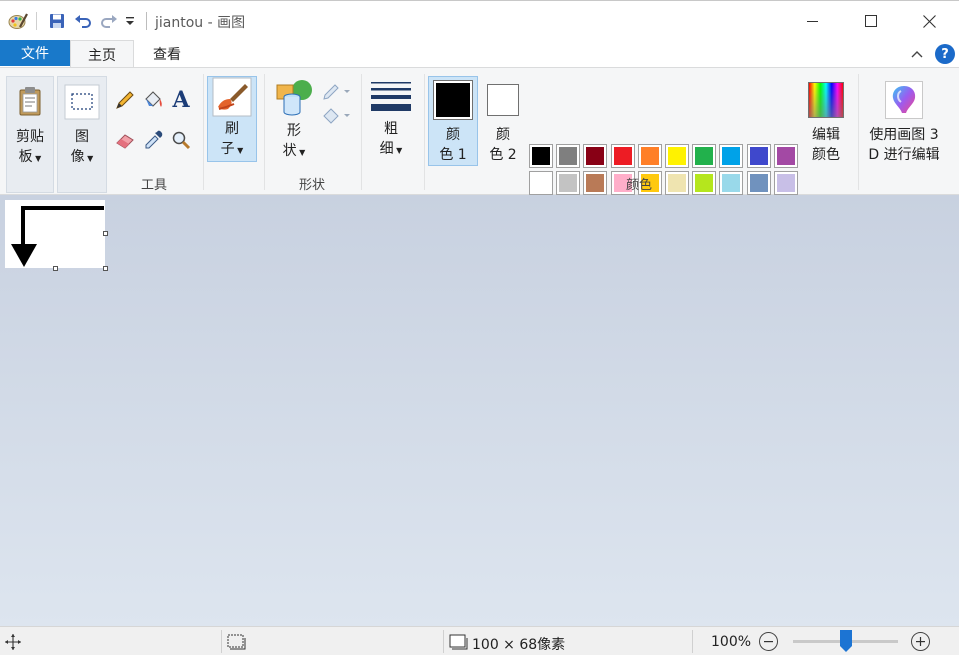  Describe the element at coordinates (294, 131) in the screenshot. I see `shapes-label: 形` at that location.